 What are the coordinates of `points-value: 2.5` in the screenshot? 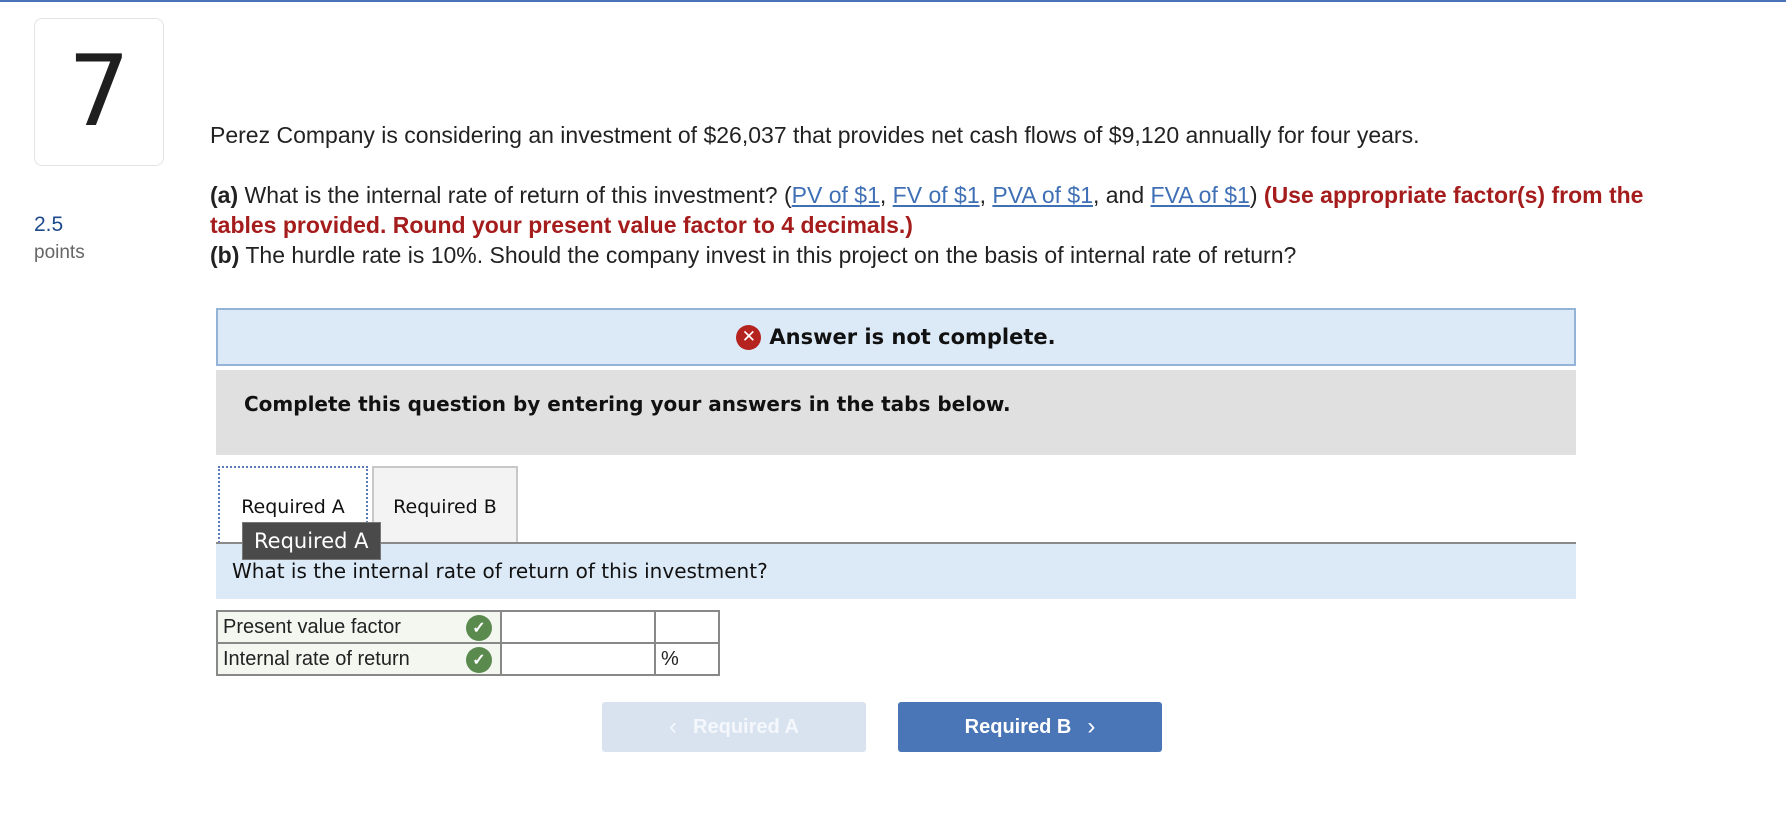 It's located at (49, 224).